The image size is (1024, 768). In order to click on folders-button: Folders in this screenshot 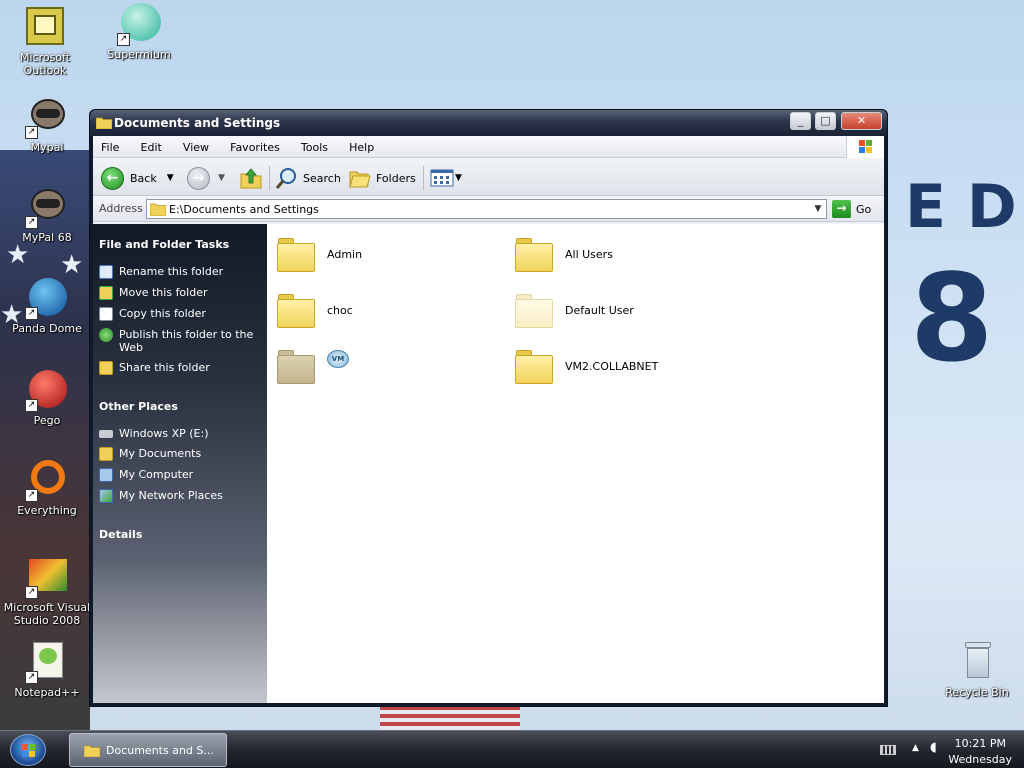, I will do `click(382, 178)`.